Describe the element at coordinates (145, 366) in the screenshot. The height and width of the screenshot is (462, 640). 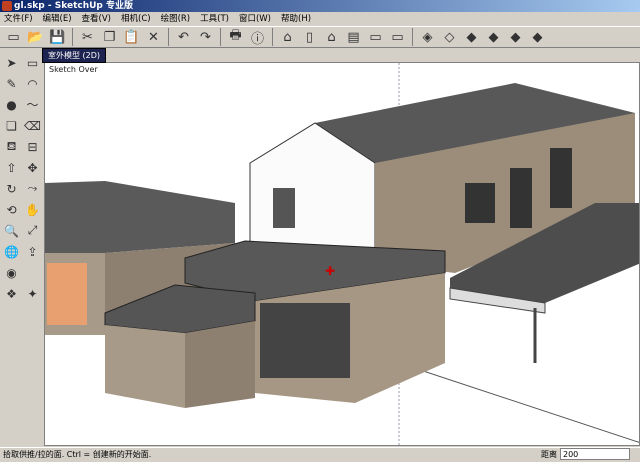
I see `annex-wall` at that location.